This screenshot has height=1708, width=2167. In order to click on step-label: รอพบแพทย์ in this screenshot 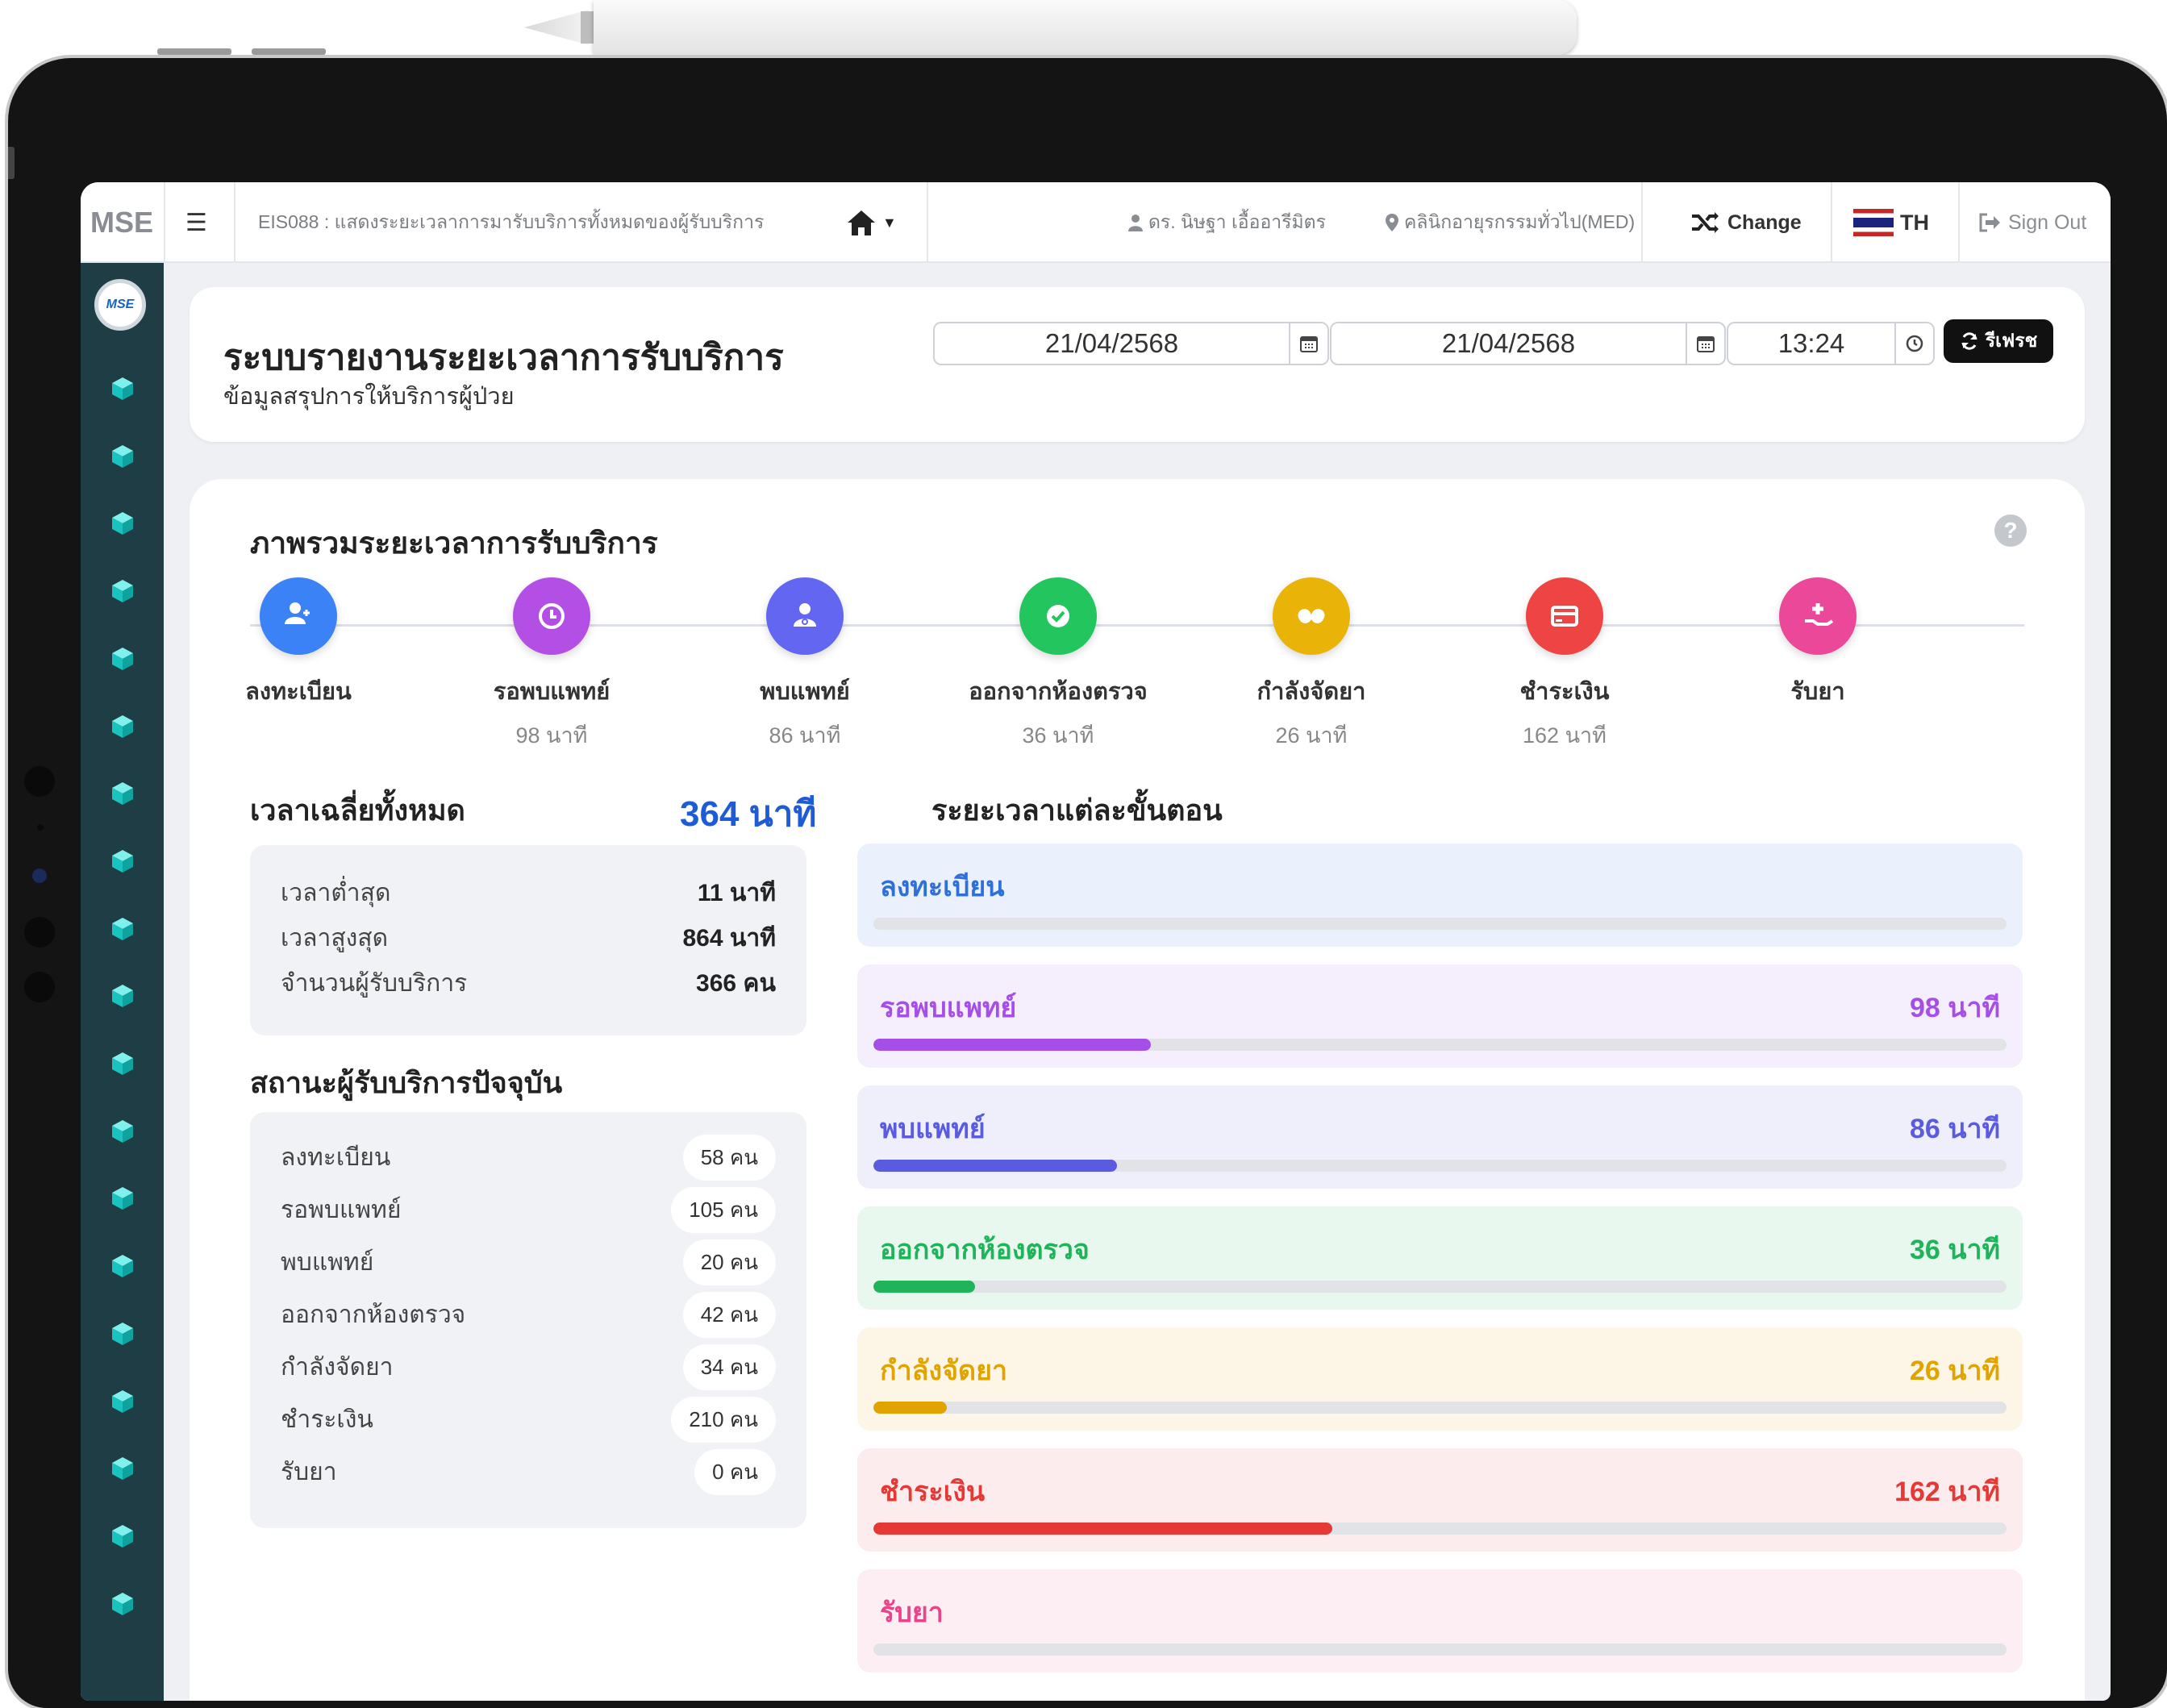, I will do `click(552, 692)`.